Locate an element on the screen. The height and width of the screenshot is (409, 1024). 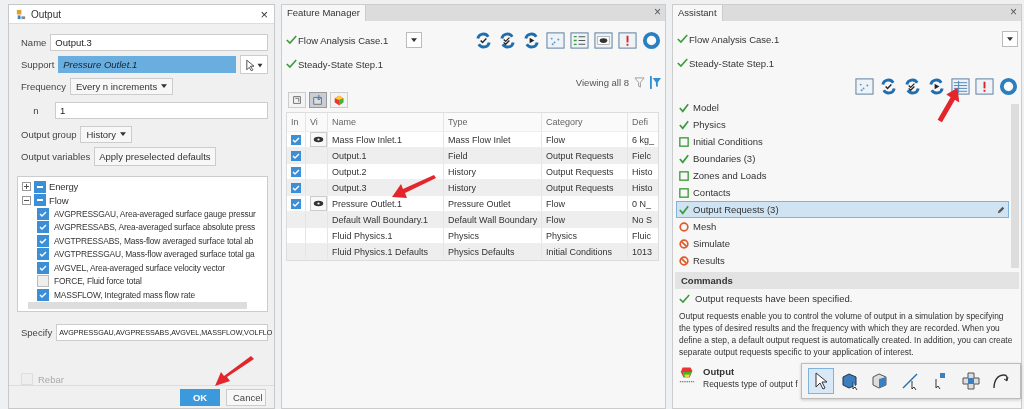
workflow-step: Model is located at coordinates (842, 107).